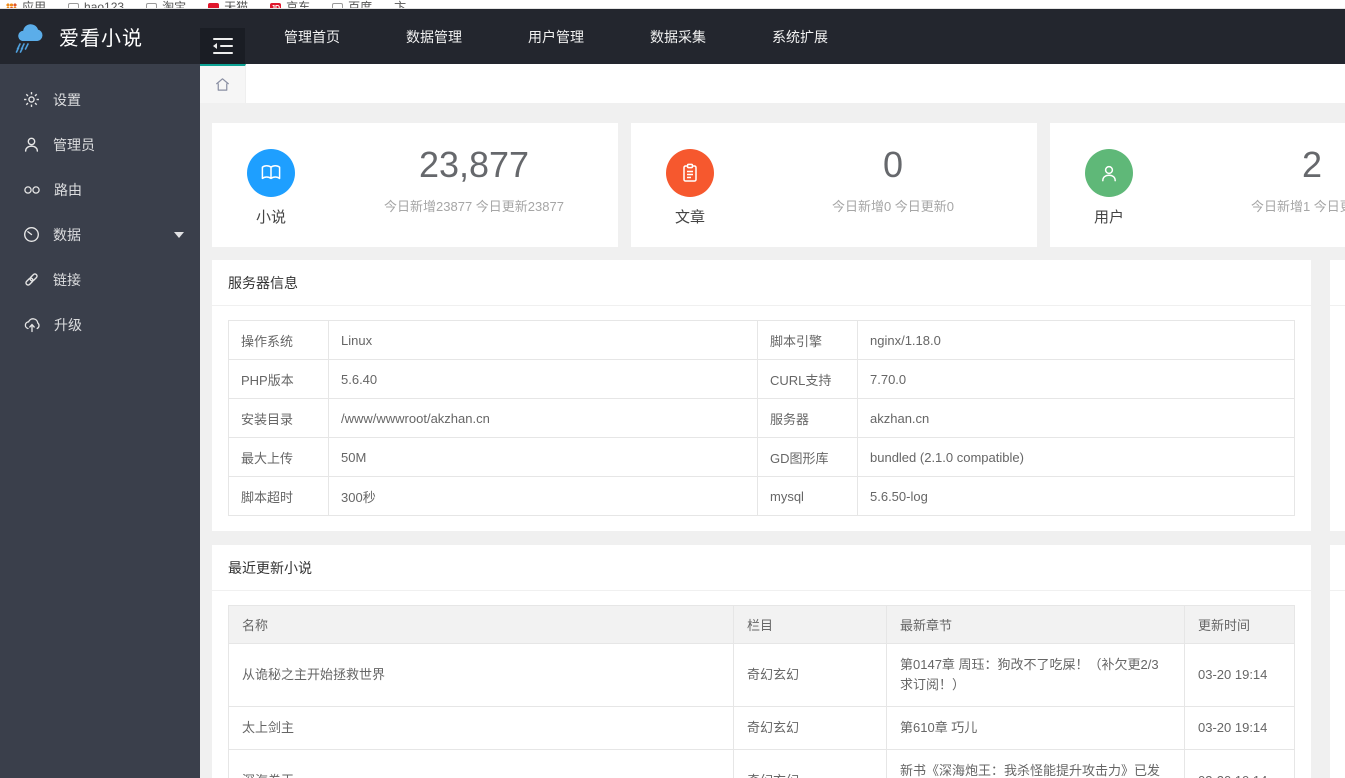 The image size is (1345, 778). What do you see at coordinates (543, 340) in the screenshot?
I see `server-value: Linux` at bounding box center [543, 340].